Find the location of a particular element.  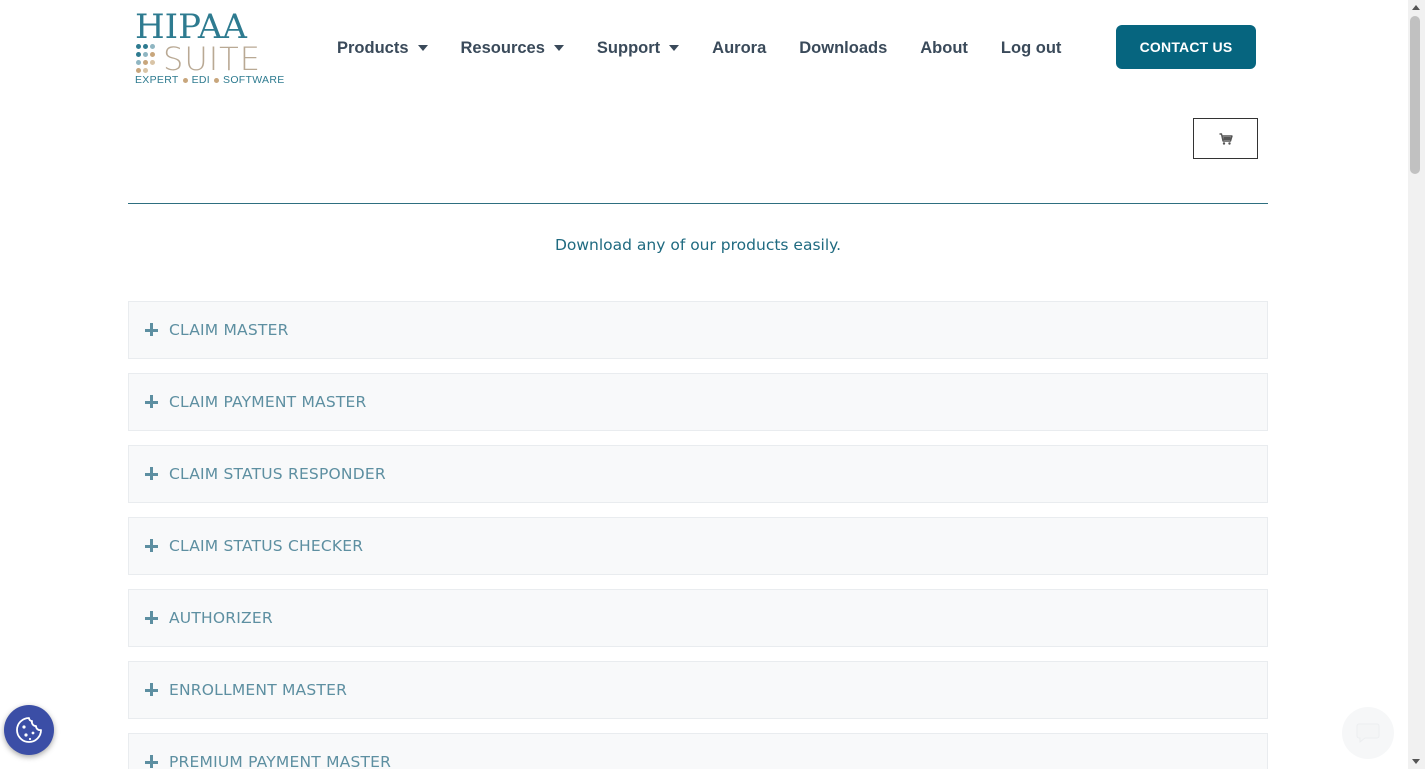

accordion-title: CLAIM STATUS CHECKER is located at coordinates (266, 546).